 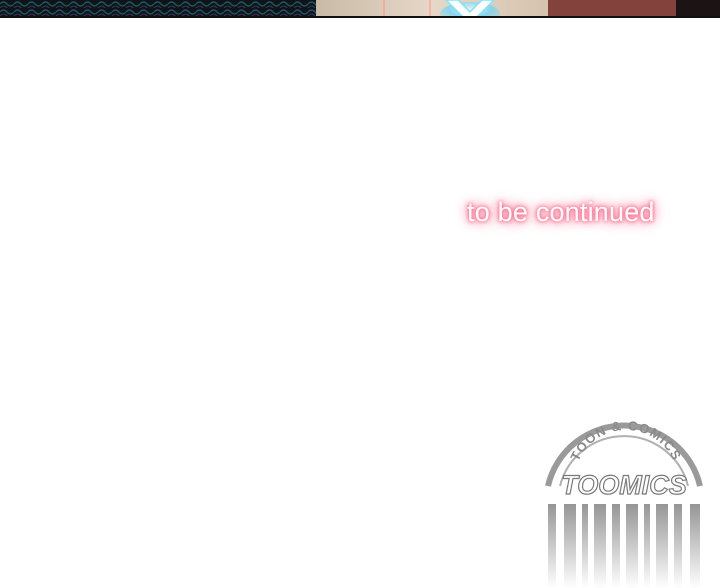 What do you see at coordinates (561, 212) in the screenshot?
I see `to-be-continued-text: to be continued` at bounding box center [561, 212].